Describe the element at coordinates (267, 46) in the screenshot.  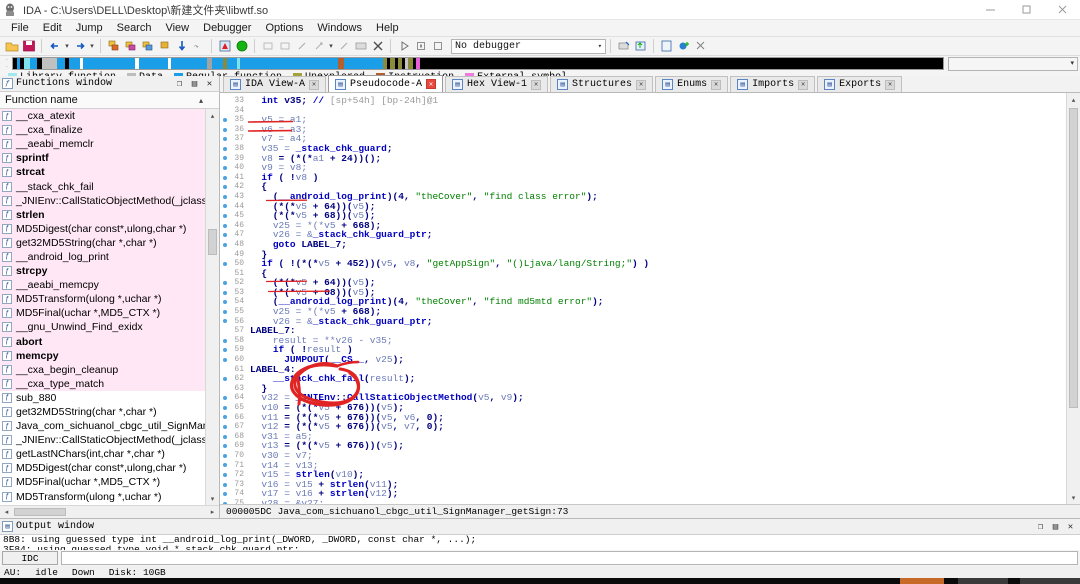
I see `trace-icon` at that location.